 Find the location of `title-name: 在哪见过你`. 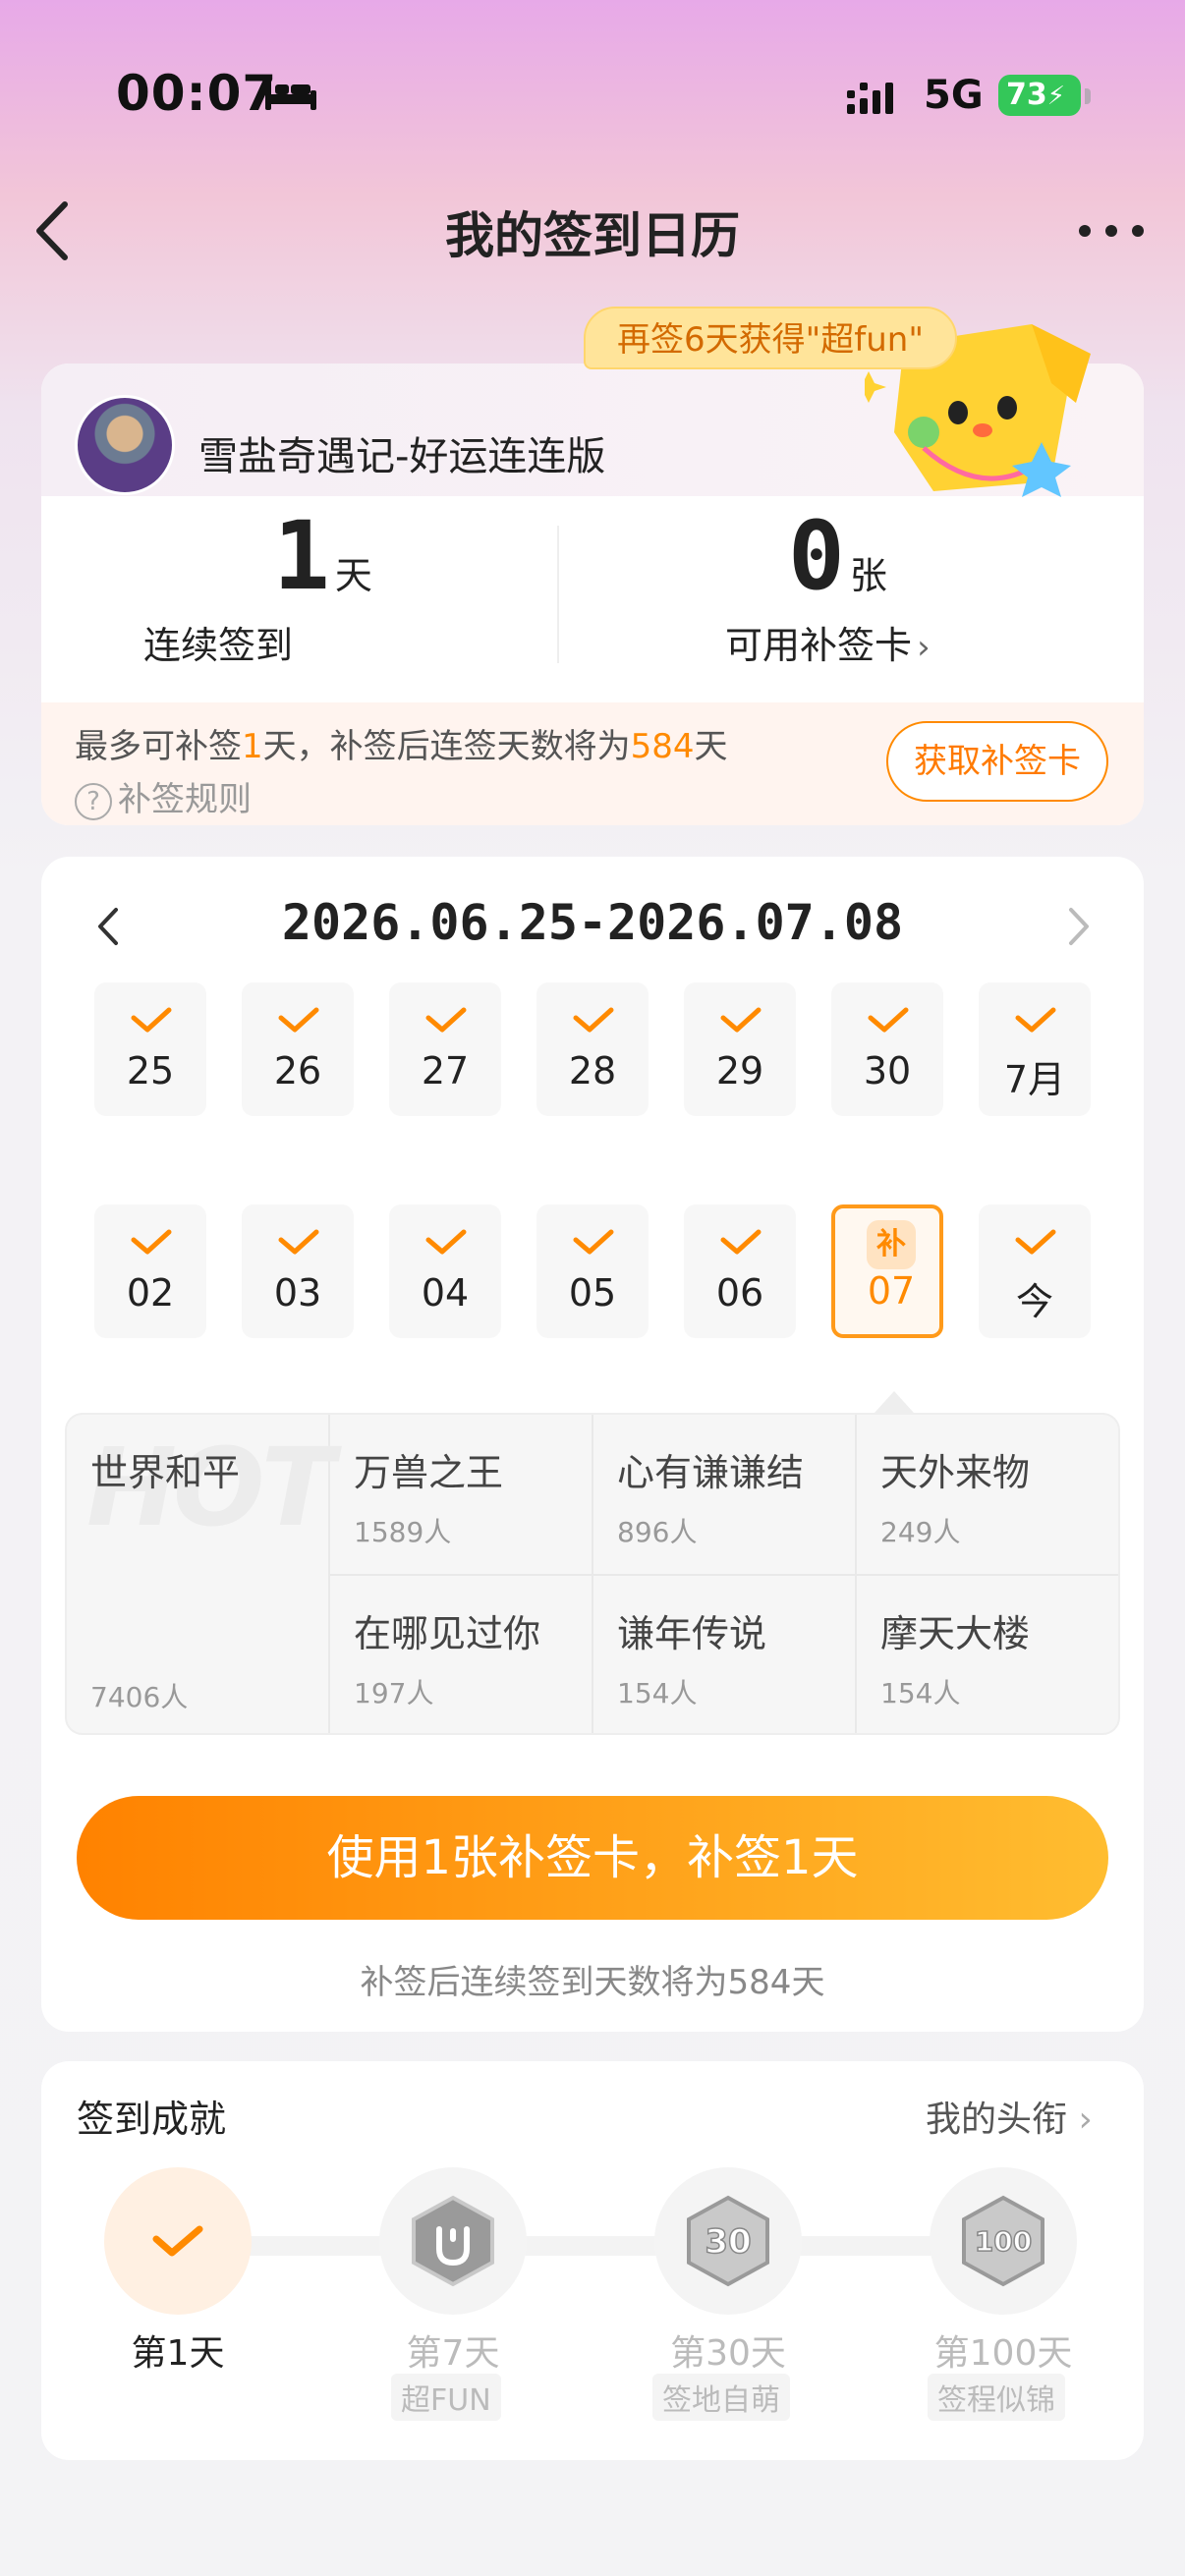

title-name: 在哪见过你 is located at coordinates (448, 1633).